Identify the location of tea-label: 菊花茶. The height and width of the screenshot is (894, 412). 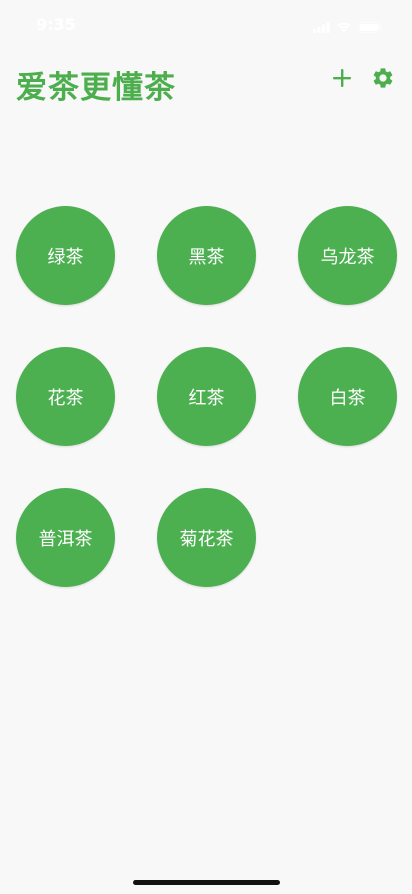
(206, 539).